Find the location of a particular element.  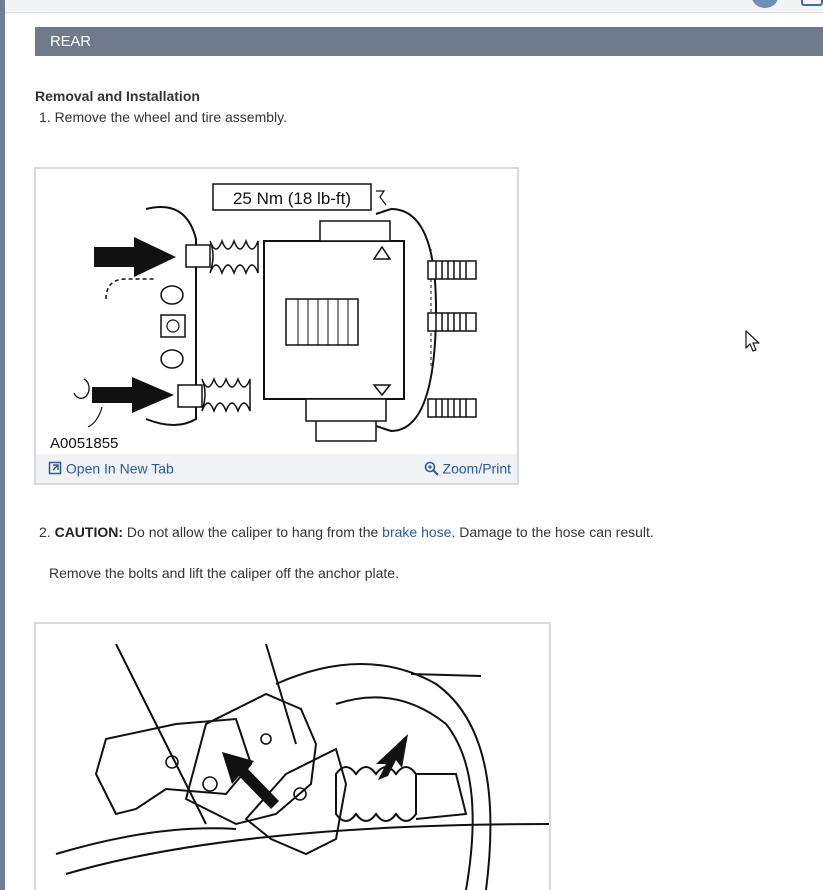

zoom-icon is located at coordinates (431, 468).